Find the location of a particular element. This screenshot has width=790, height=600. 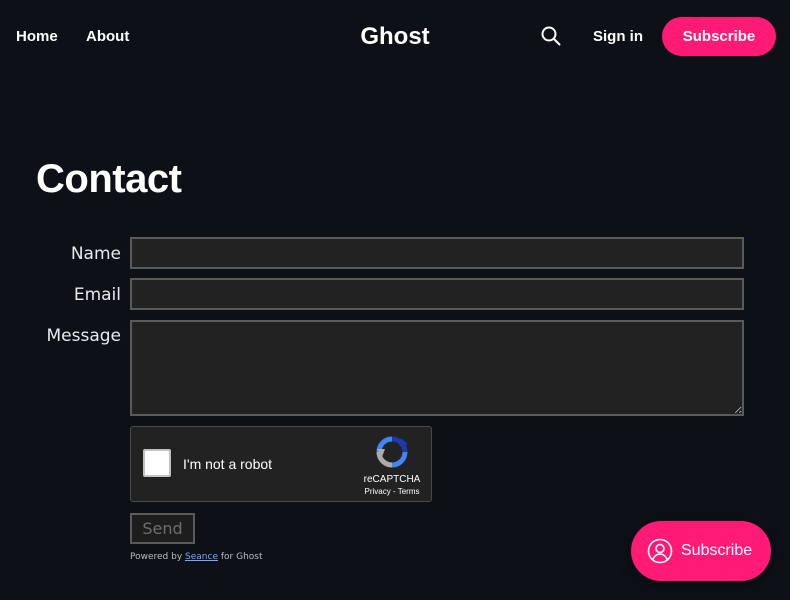

message-textarea is located at coordinates (437, 368).